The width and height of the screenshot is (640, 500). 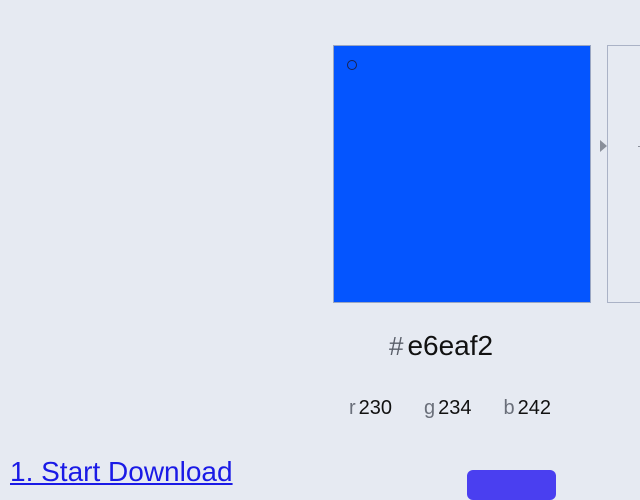 I want to click on hex-input-row: # e6eaf2, so click(x=441, y=347).